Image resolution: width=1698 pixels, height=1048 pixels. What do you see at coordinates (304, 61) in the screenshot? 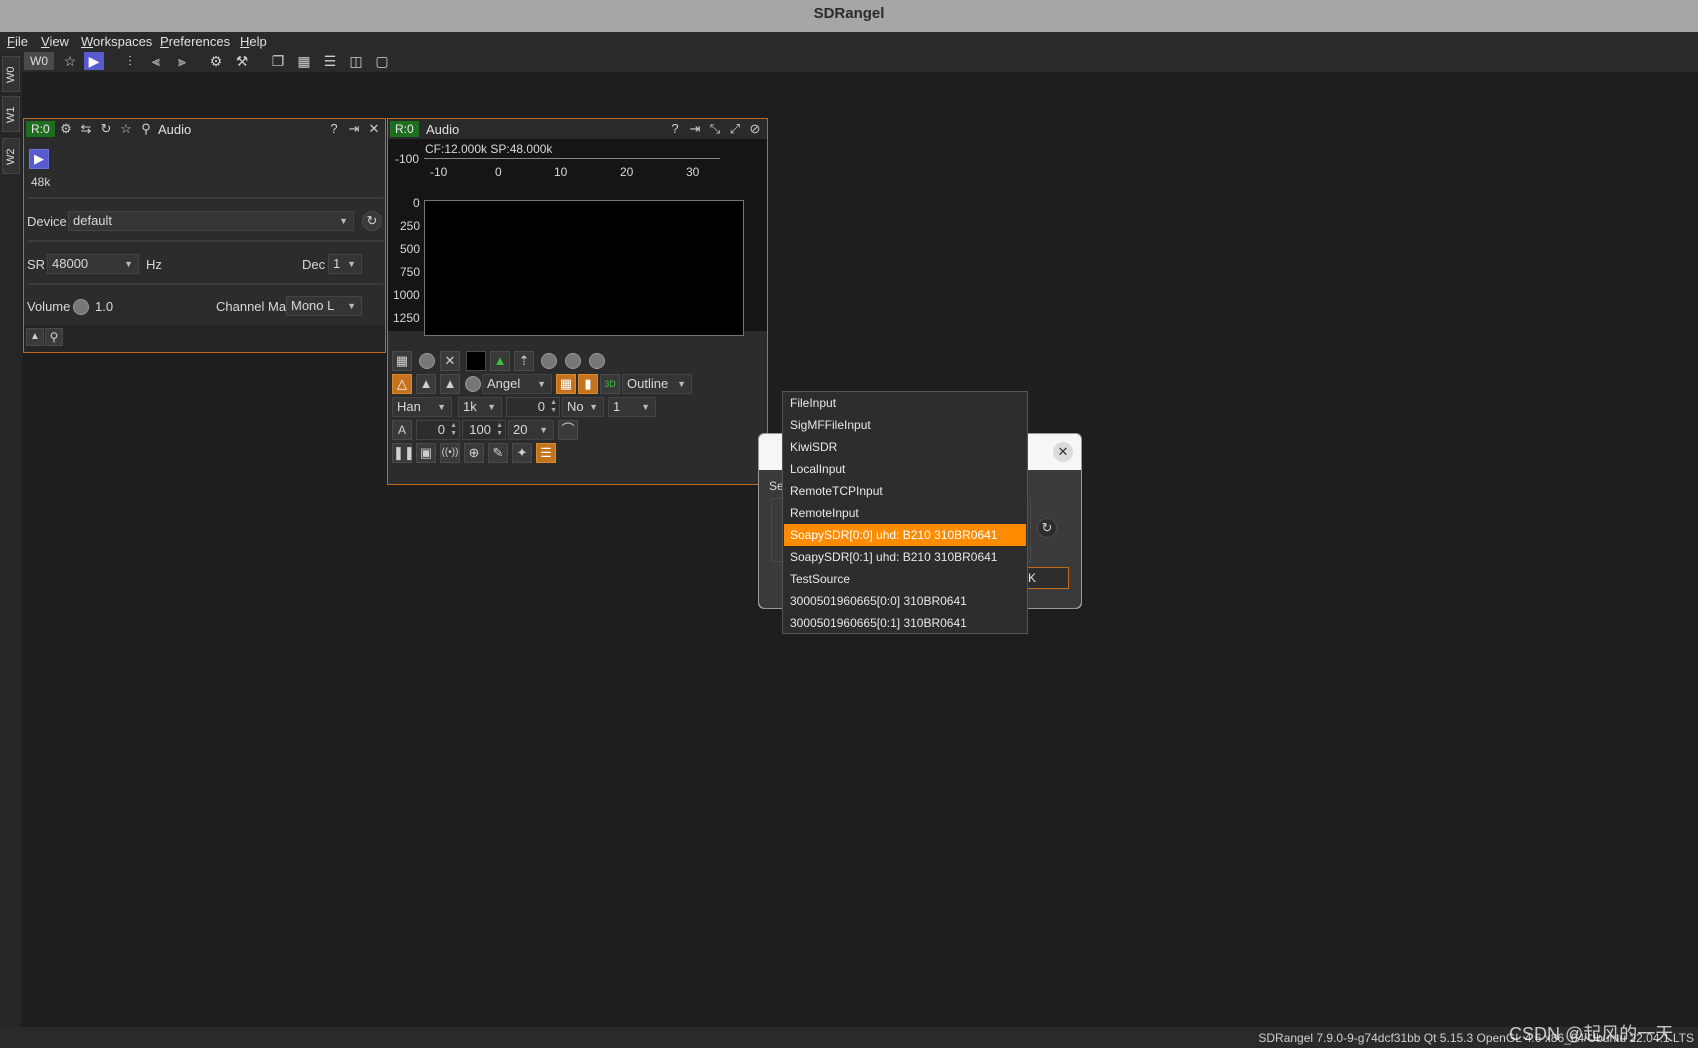
I see `tile-windows-icon: ▦` at bounding box center [304, 61].